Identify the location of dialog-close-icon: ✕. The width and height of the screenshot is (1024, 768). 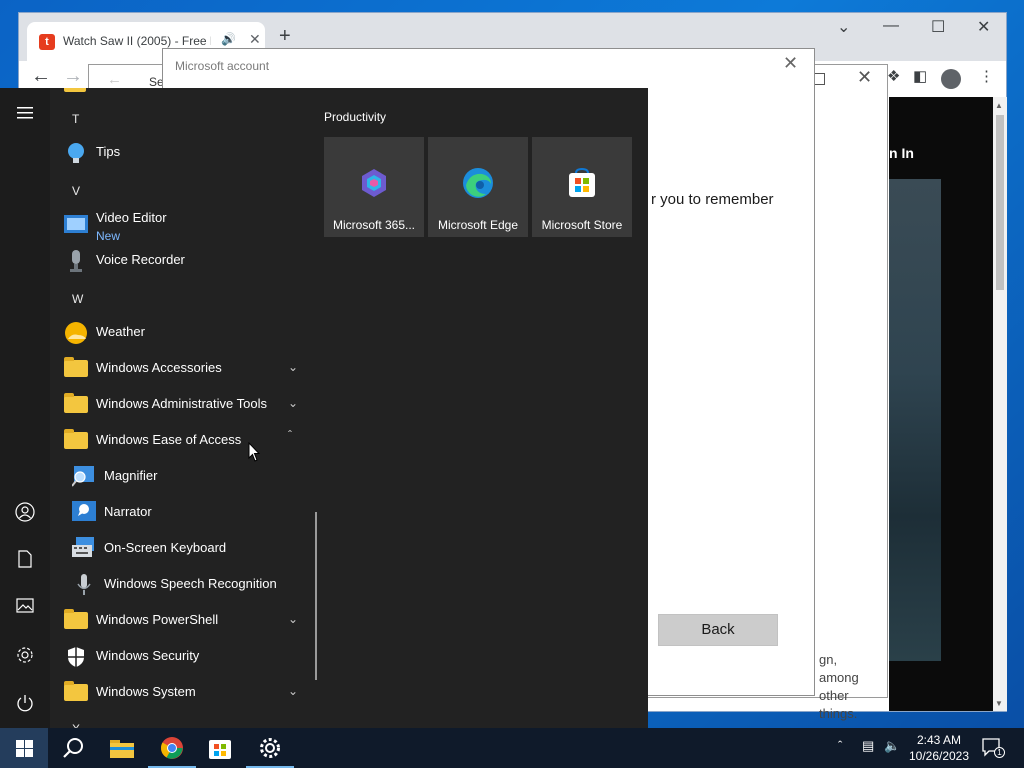
(864, 77).